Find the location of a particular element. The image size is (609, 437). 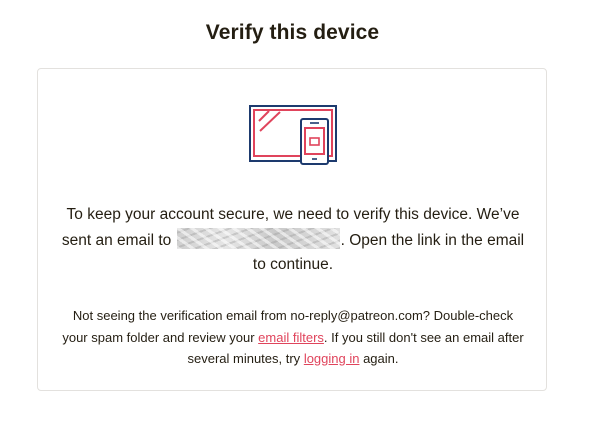

email-filters-link: email filters is located at coordinates (291, 337).